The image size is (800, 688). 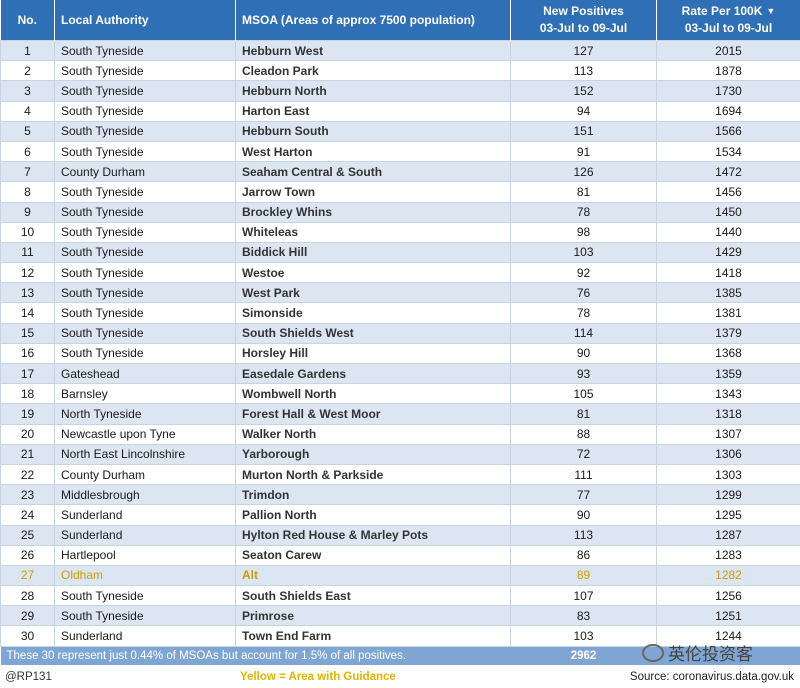 I want to click on cell-no: 14, so click(x=27, y=313).